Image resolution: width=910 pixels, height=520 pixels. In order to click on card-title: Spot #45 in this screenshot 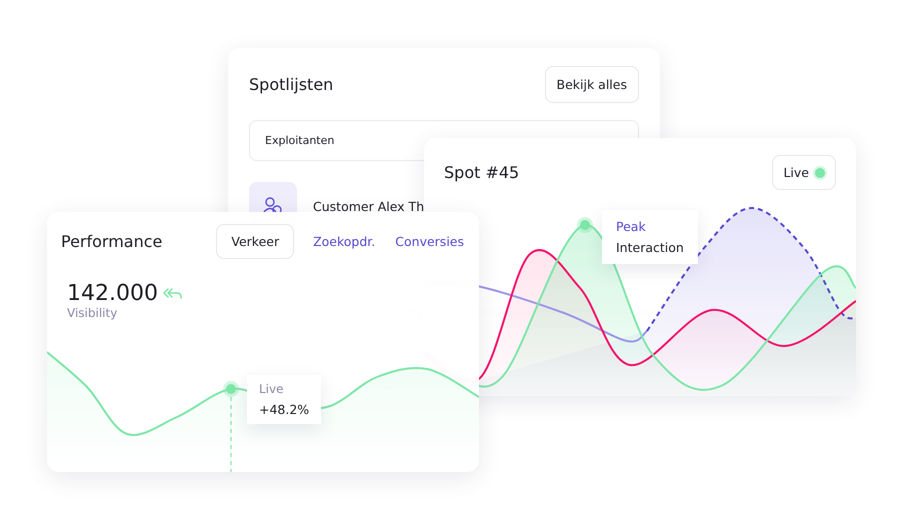, I will do `click(482, 172)`.